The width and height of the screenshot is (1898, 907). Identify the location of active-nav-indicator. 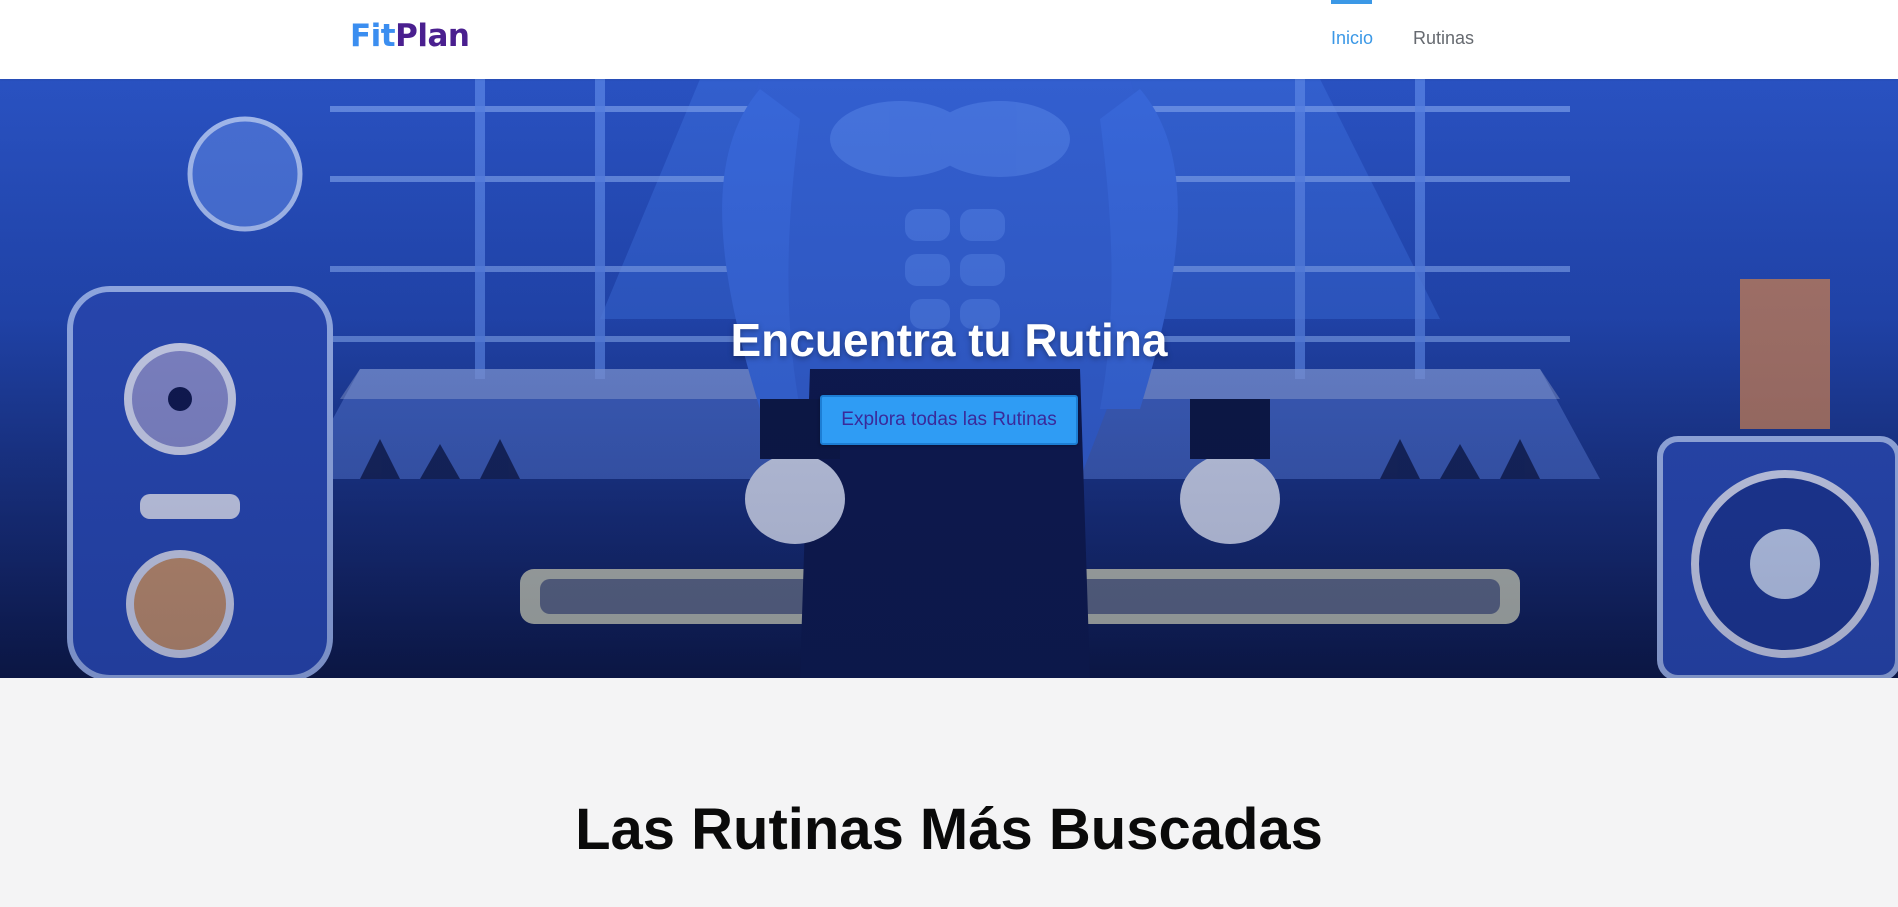
(1351, 2).